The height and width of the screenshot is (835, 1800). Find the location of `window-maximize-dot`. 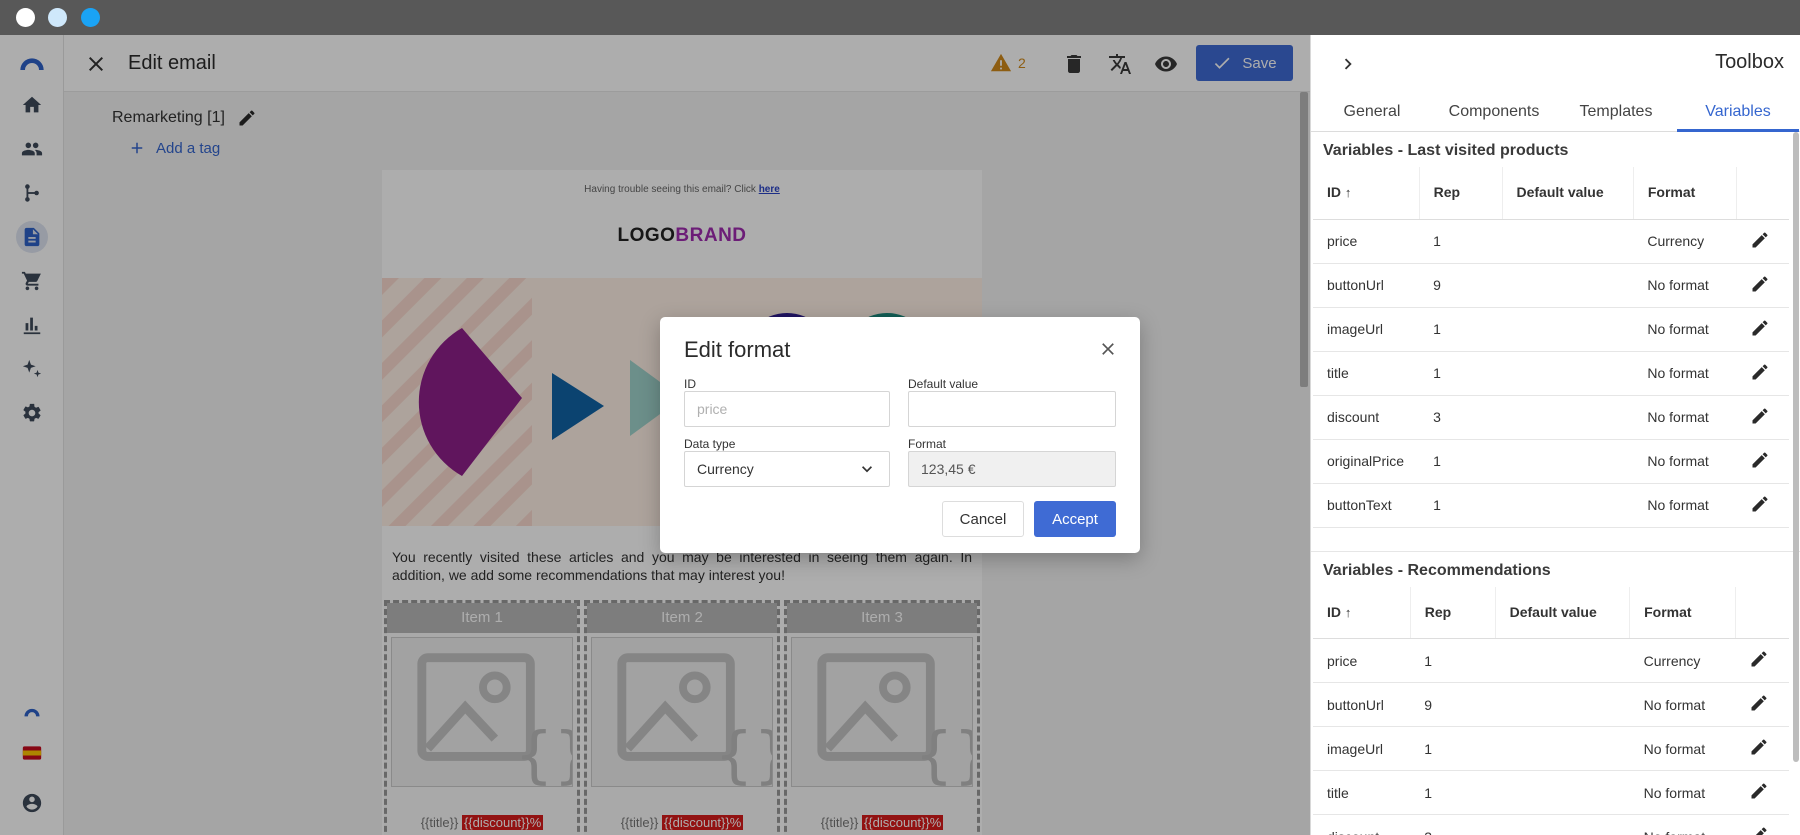

window-maximize-dot is located at coordinates (90, 17).